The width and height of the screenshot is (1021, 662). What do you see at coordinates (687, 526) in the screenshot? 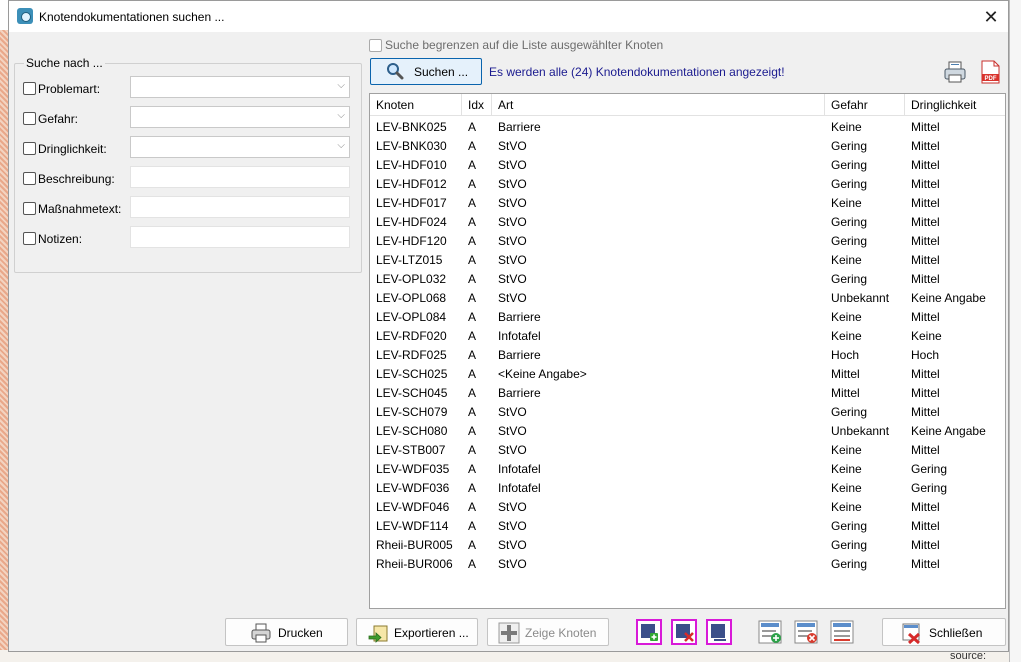
I see `table-row: LEV-WDF114 A StVO Gering Mittel` at bounding box center [687, 526].